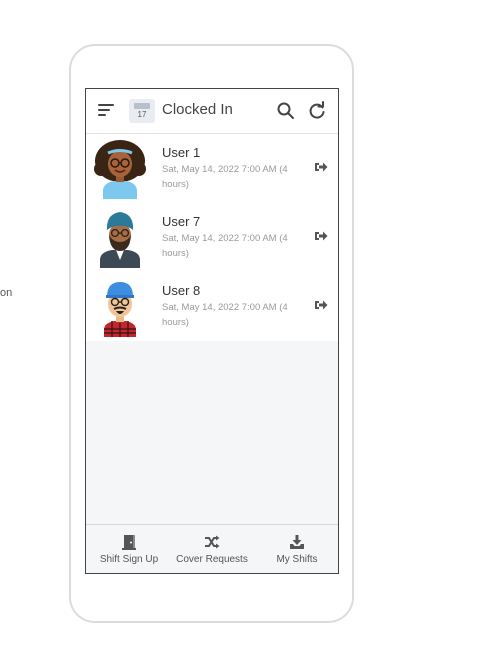 Image resolution: width=498 pixels, height=645 pixels. What do you see at coordinates (181, 290) in the screenshot?
I see `user-name: User 8` at bounding box center [181, 290].